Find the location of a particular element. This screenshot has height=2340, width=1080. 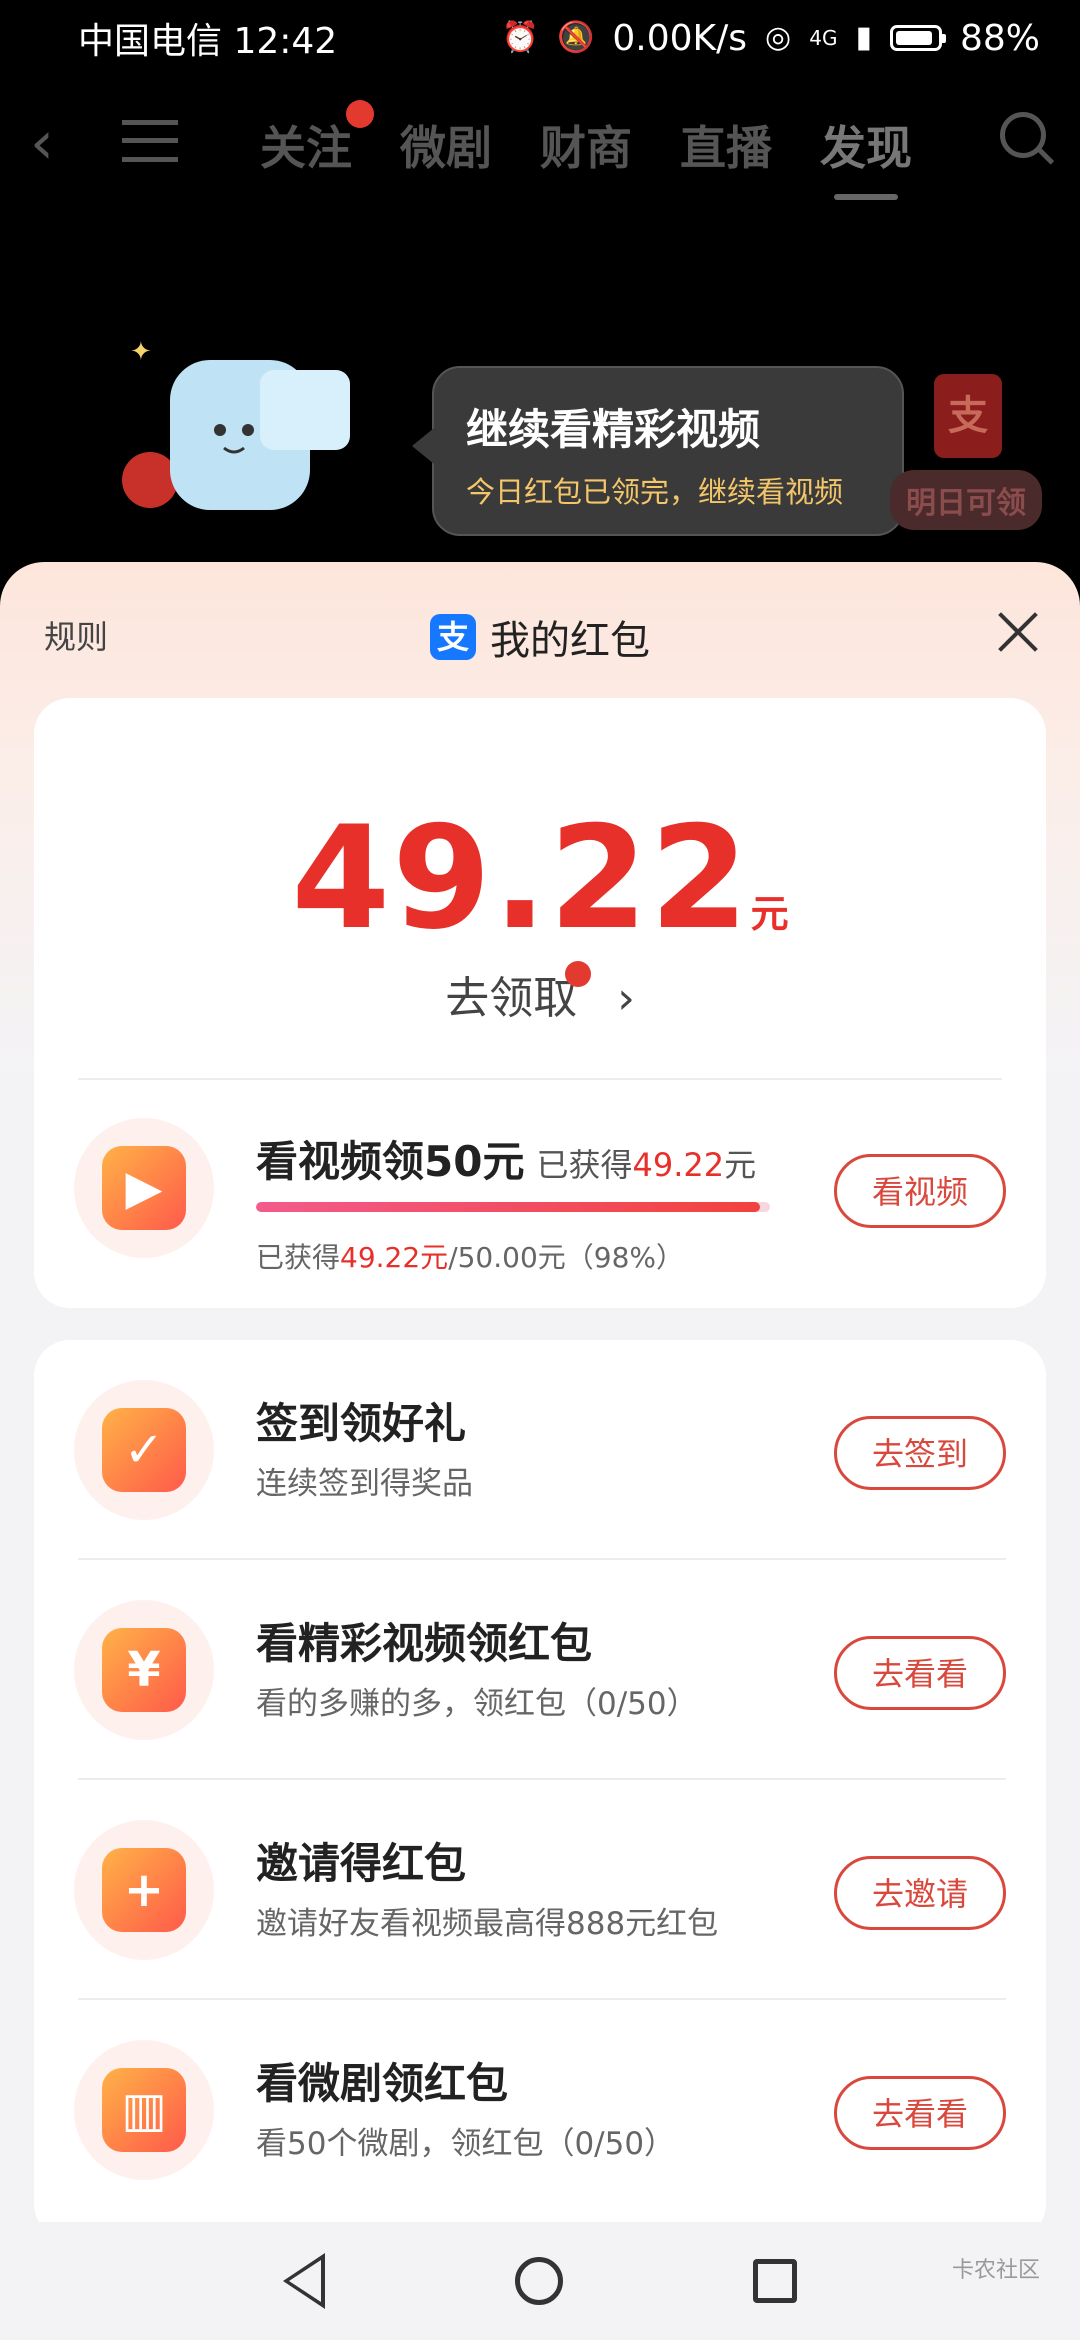

sheet-header: 规则 支 我的红包 is located at coordinates (540, 632).